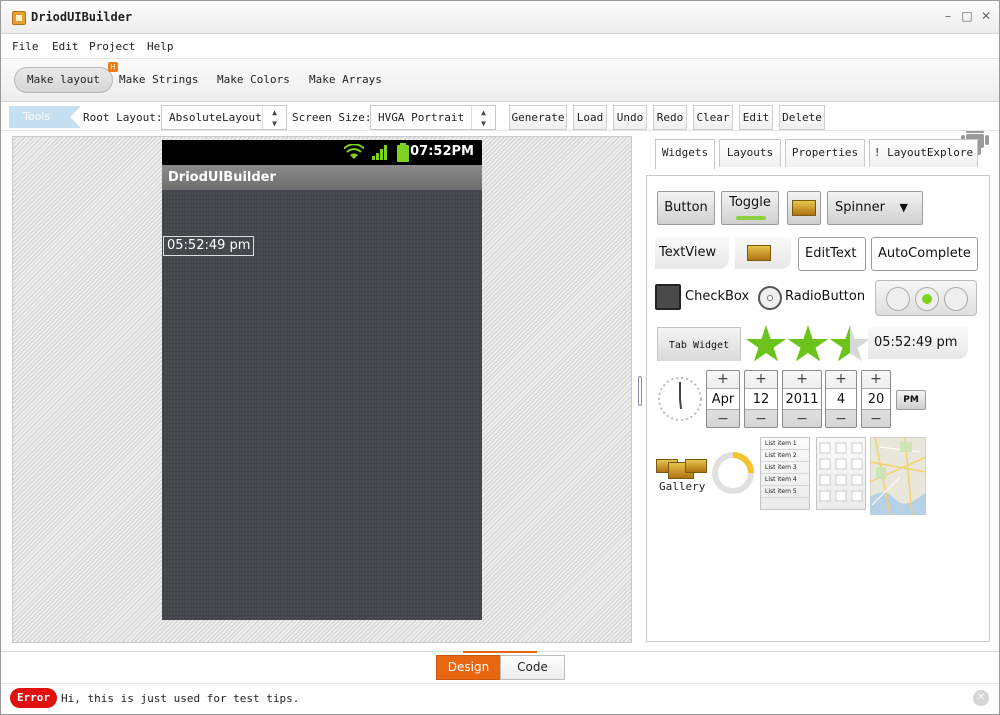  I want to click on redo-button: Redo, so click(670, 117).